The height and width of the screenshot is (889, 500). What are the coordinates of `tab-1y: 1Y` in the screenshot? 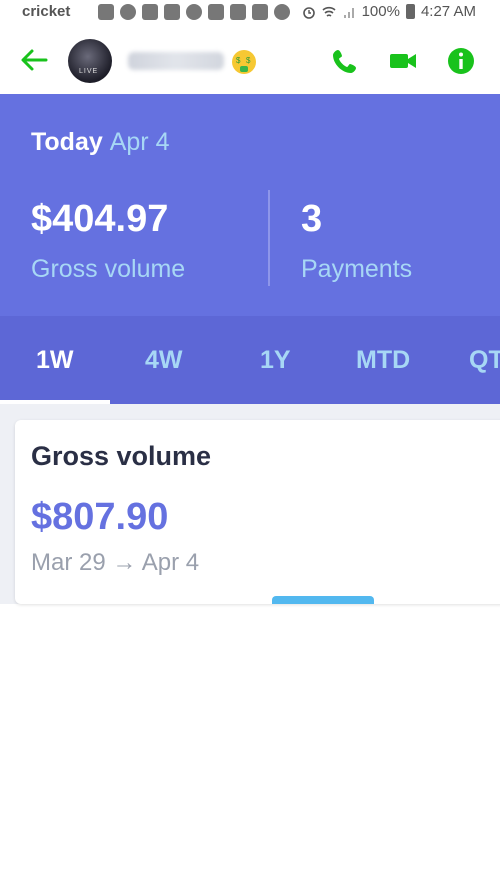 It's located at (275, 360).